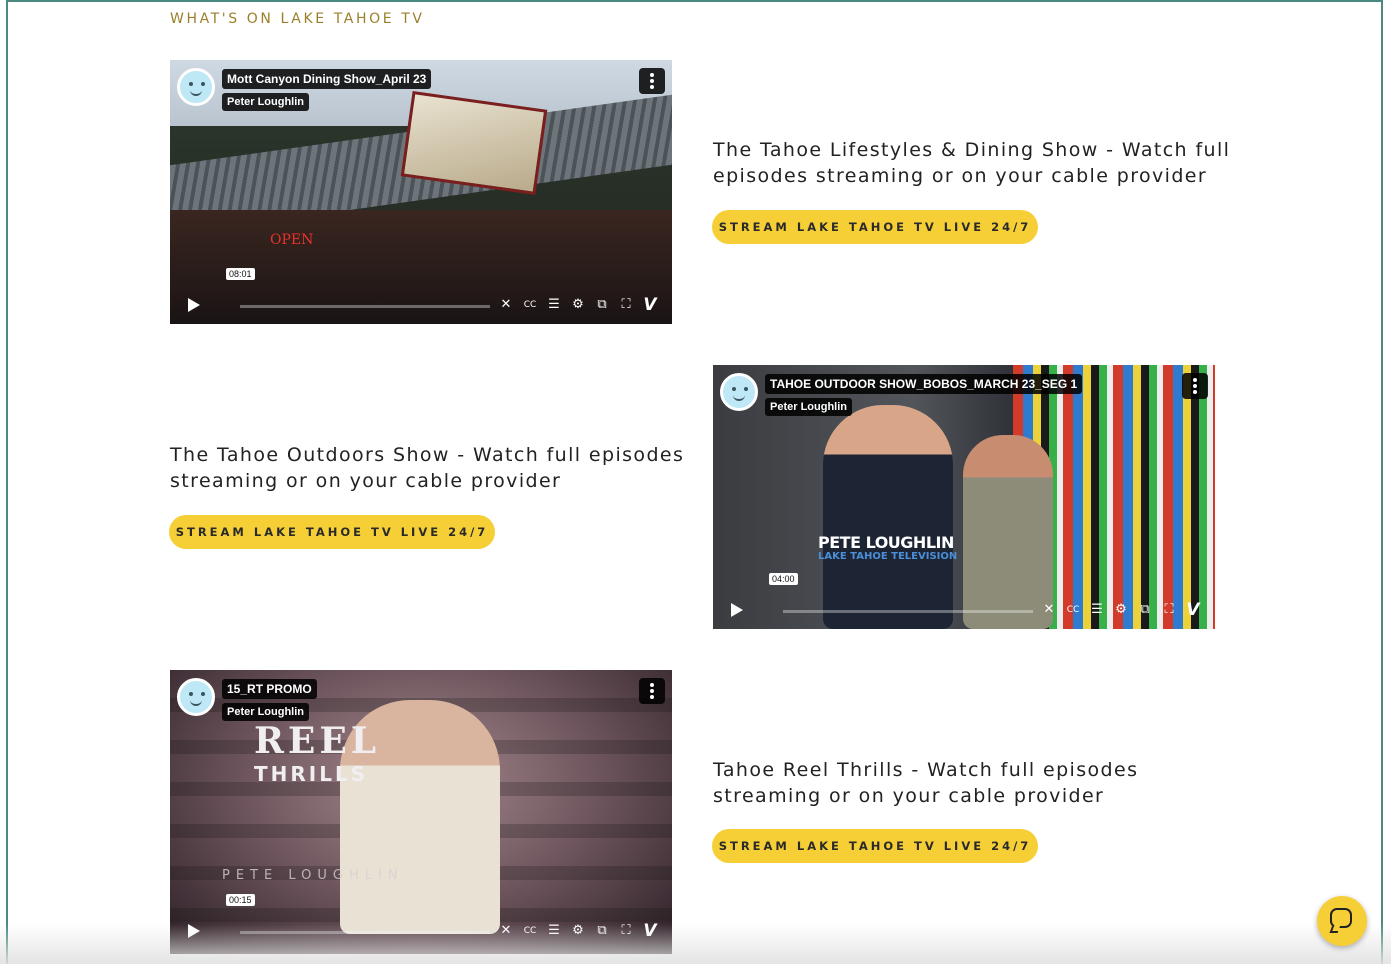 Image resolution: width=1391 pixels, height=964 pixels. Describe the element at coordinates (297, 19) in the screenshot. I see `section-title: WHAT'S ON LAKE TAHOE TV` at that location.